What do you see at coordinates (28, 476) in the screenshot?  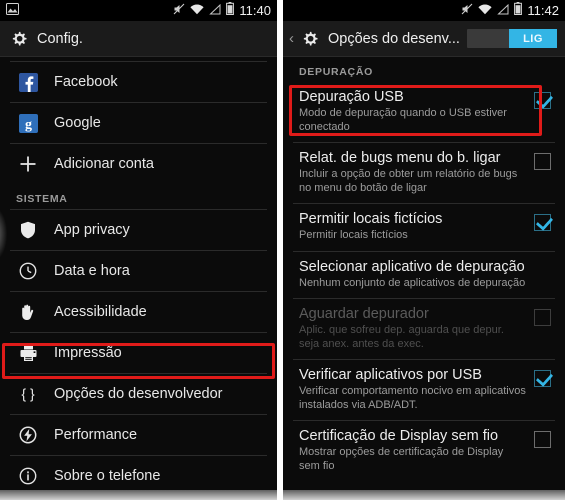 I see `info-icon` at bounding box center [28, 476].